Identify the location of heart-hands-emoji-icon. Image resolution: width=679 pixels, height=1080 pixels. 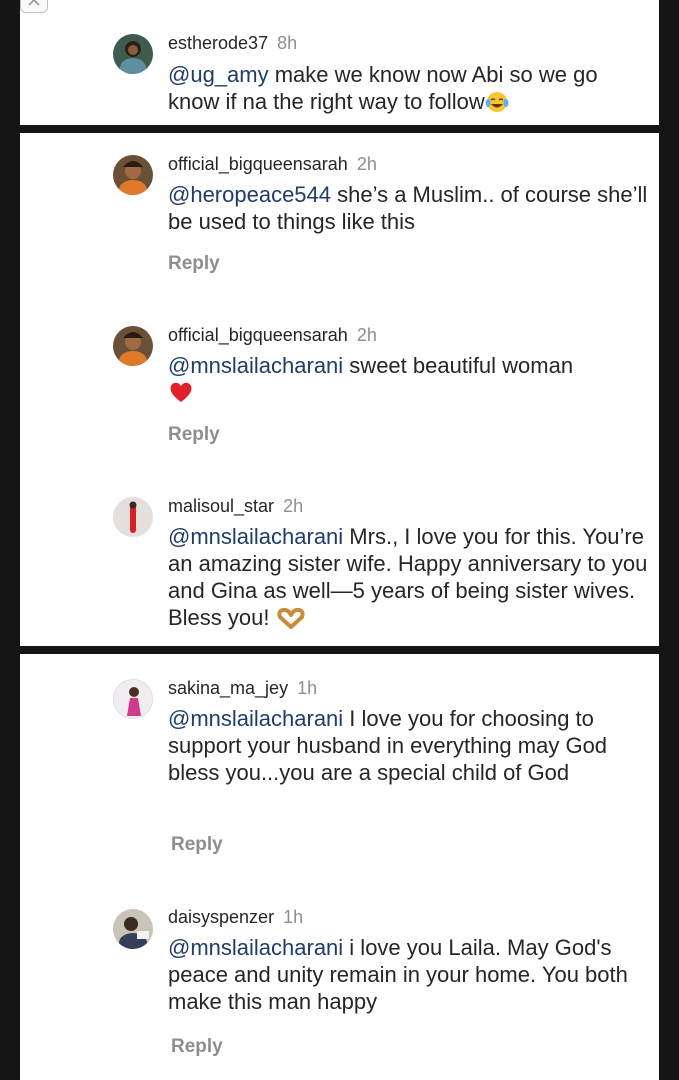
(291, 621).